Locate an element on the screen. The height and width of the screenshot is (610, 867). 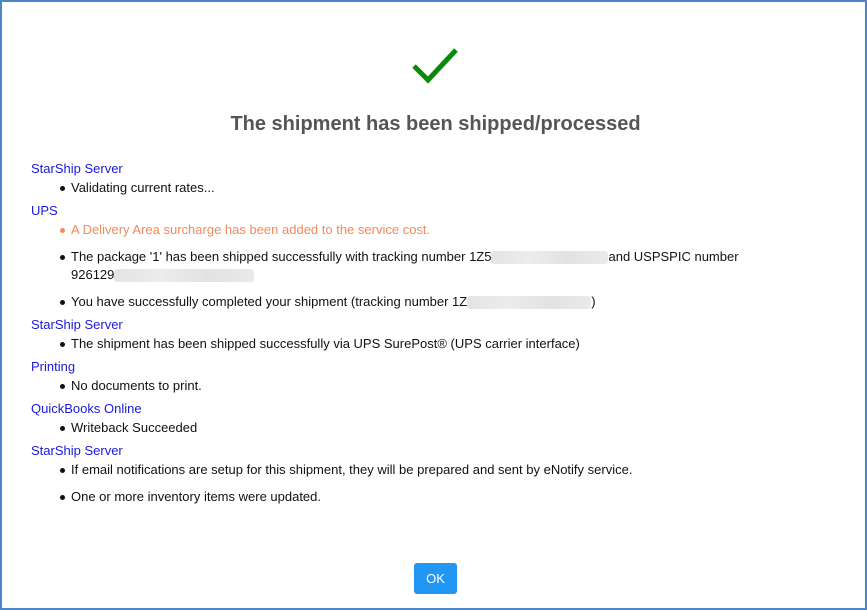
message-item: No documents to print. is located at coordinates (431, 386).